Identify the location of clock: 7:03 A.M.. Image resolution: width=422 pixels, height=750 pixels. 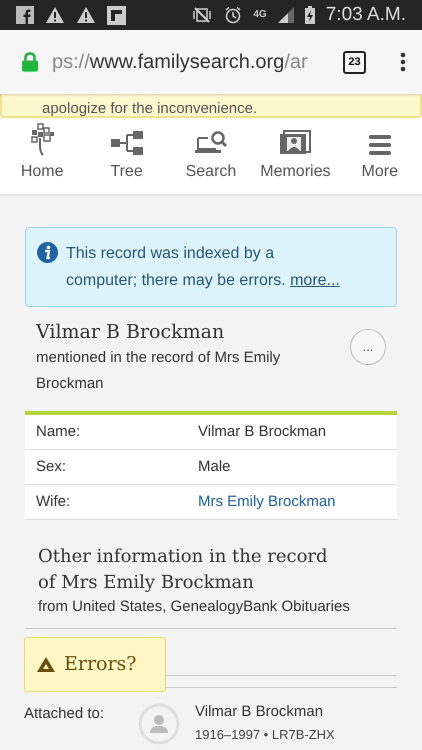
(366, 14).